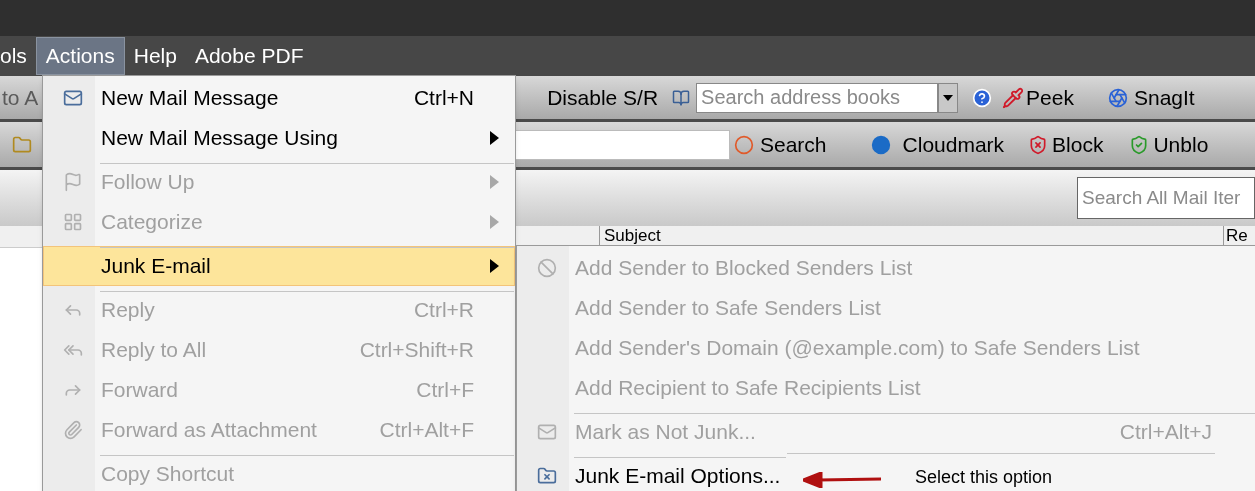  What do you see at coordinates (603, 97) in the screenshot?
I see `disable-send-receive-button: Disable S/R` at bounding box center [603, 97].